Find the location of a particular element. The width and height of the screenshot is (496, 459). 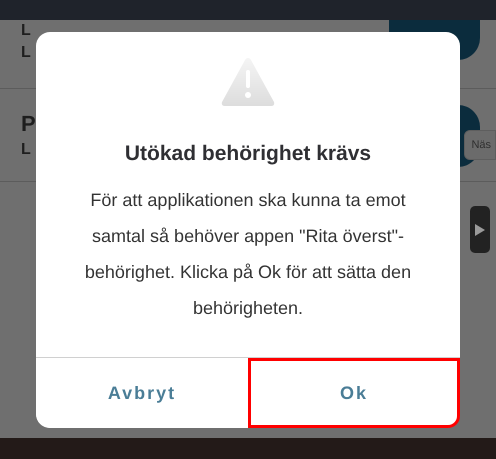

play-icon is located at coordinates (480, 229).